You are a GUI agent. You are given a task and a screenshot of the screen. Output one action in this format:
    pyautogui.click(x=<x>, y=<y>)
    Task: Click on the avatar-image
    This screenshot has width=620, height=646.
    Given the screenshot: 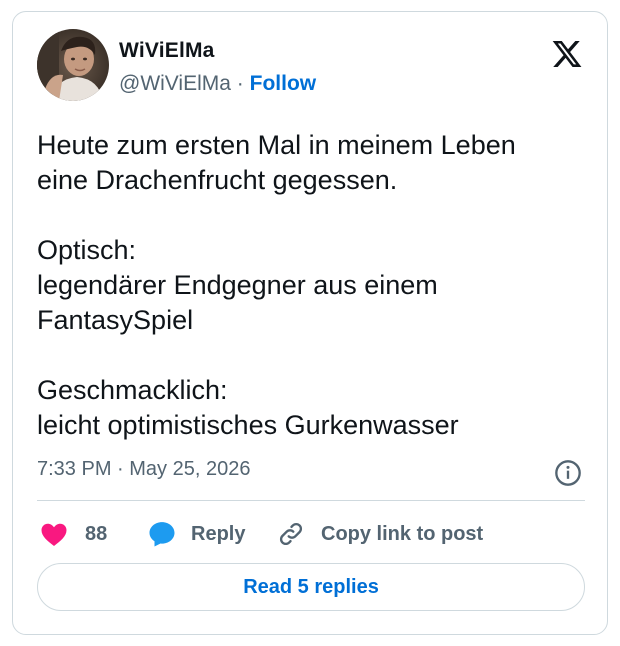 What is the action you would take?
    pyautogui.click(x=73, y=65)
    